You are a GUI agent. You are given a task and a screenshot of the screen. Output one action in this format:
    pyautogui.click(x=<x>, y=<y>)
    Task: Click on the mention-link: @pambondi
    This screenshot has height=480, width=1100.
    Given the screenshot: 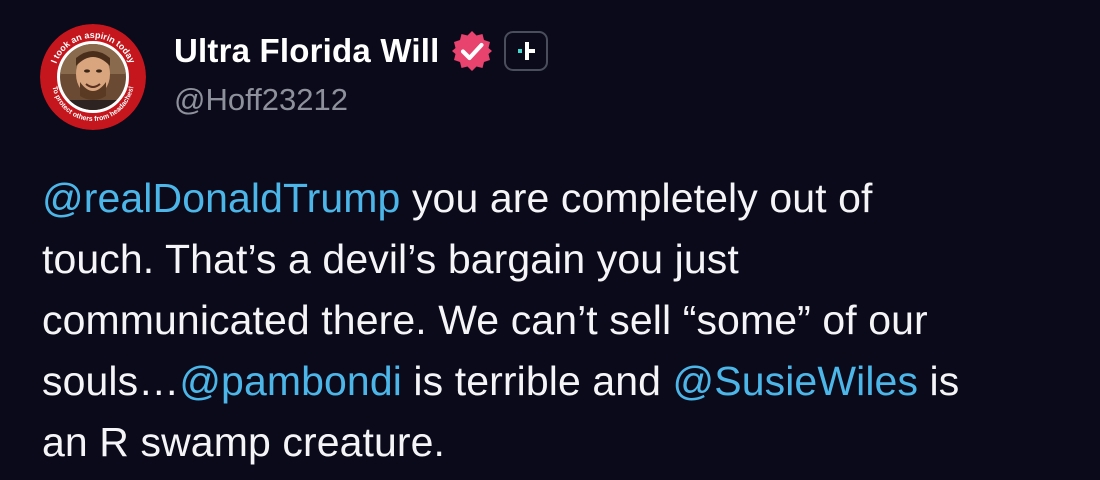 What is the action you would take?
    pyautogui.click(x=290, y=381)
    